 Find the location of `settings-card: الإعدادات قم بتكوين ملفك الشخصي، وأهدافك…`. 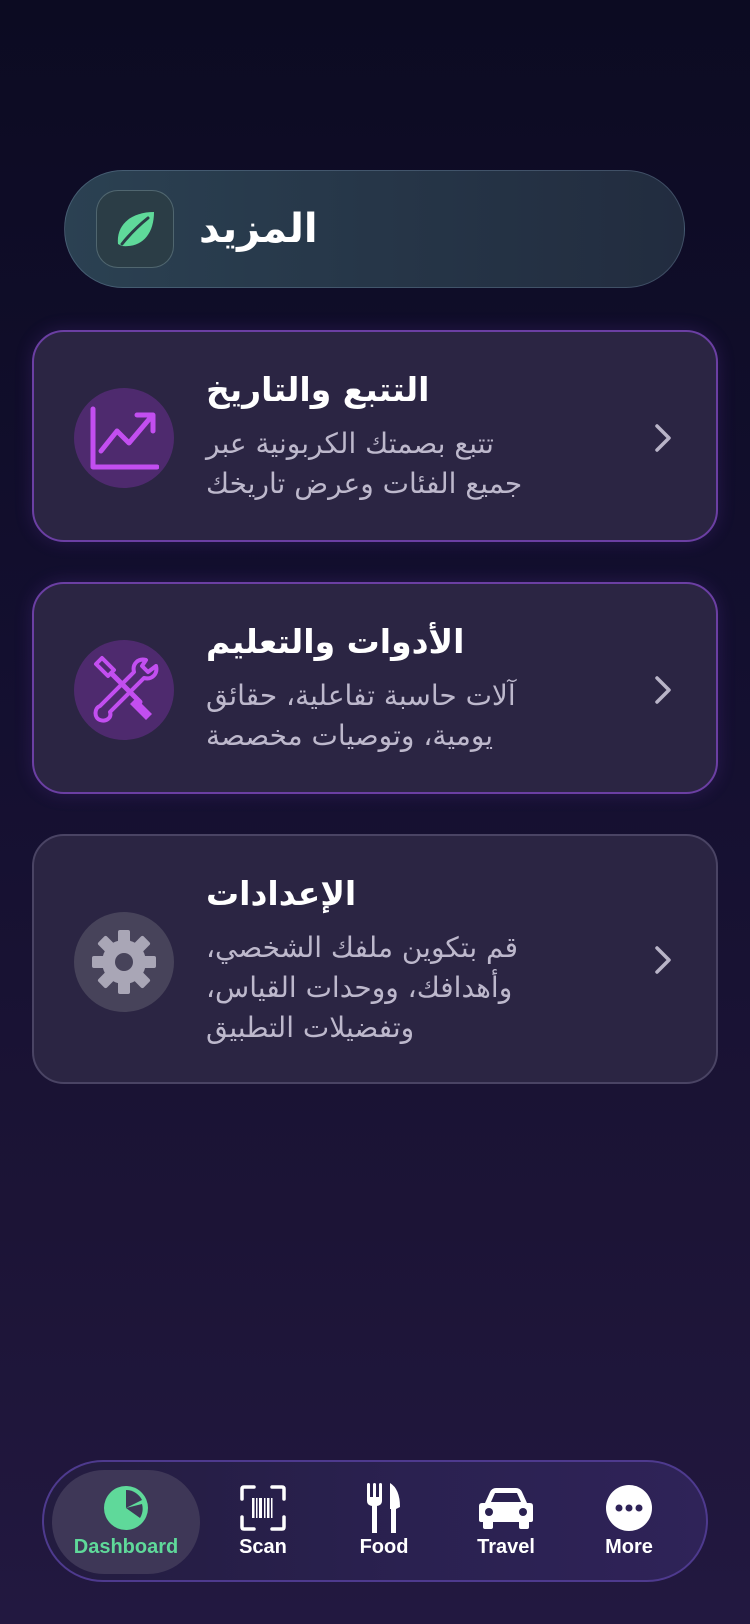

settings-card: الإعدادات قم بتكوين ملفك الشخصي، وأهدافك… is located at coordinates (375, 959).